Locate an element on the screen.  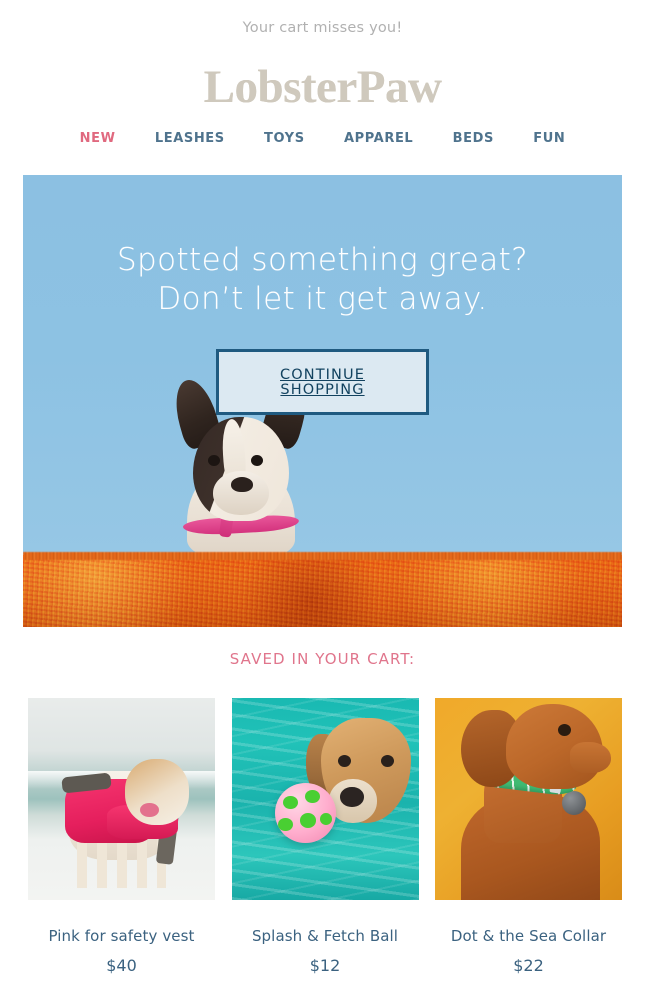
retriever-nose-shape is located at coordinates (352, 797).